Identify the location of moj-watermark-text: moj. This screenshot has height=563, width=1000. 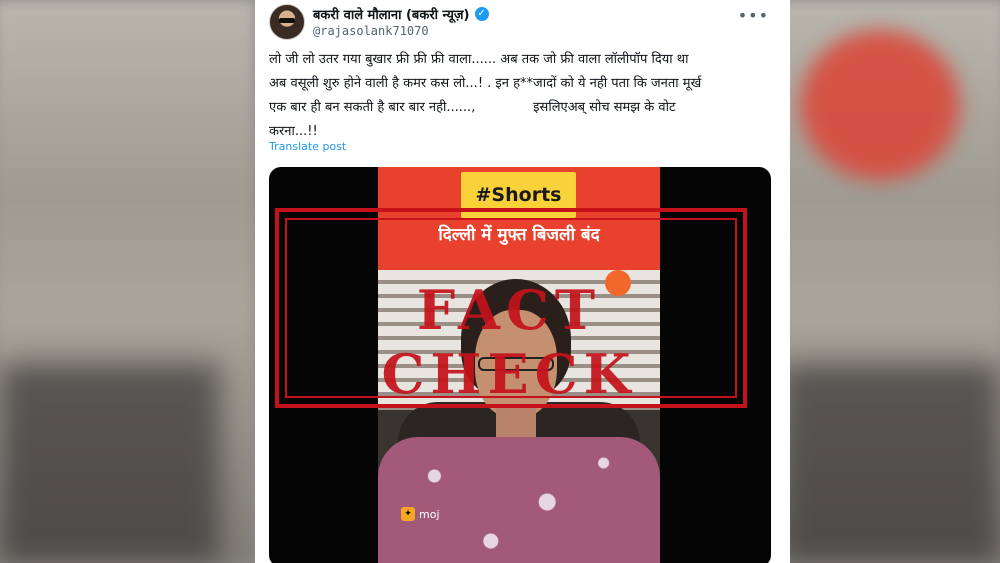
(429, 514).